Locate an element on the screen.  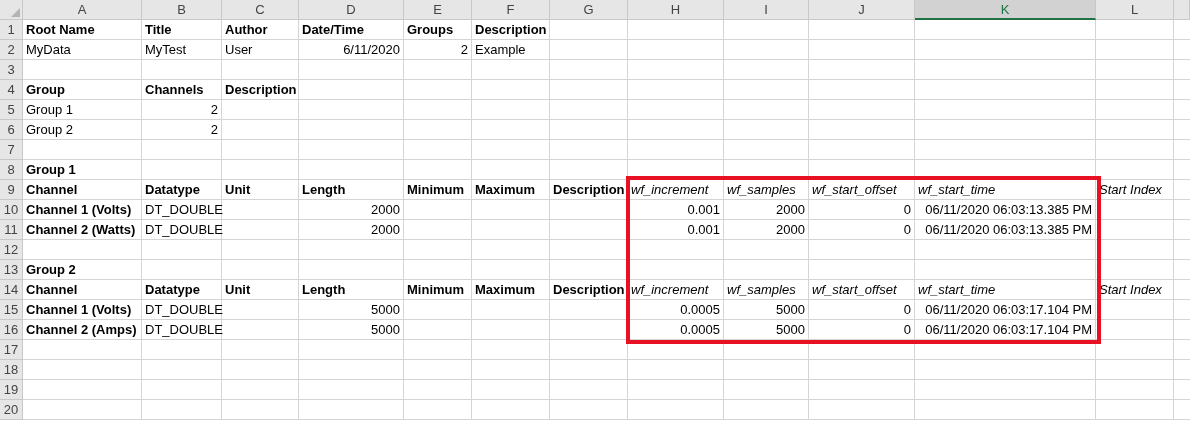
row-header: 15 is located at coordinates (11, 310).